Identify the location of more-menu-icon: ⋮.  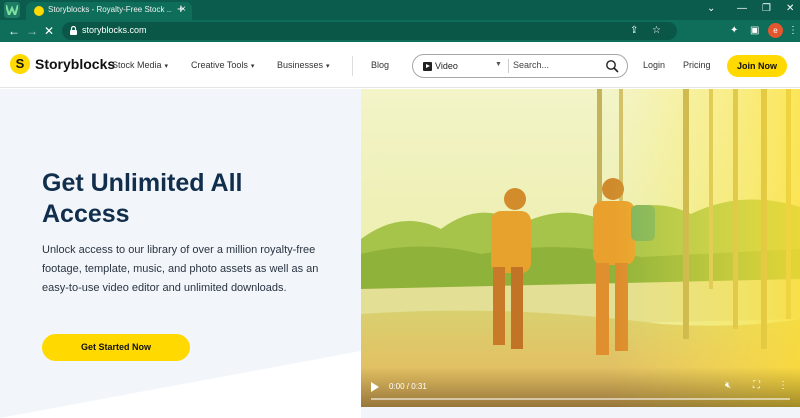
(793, 31).